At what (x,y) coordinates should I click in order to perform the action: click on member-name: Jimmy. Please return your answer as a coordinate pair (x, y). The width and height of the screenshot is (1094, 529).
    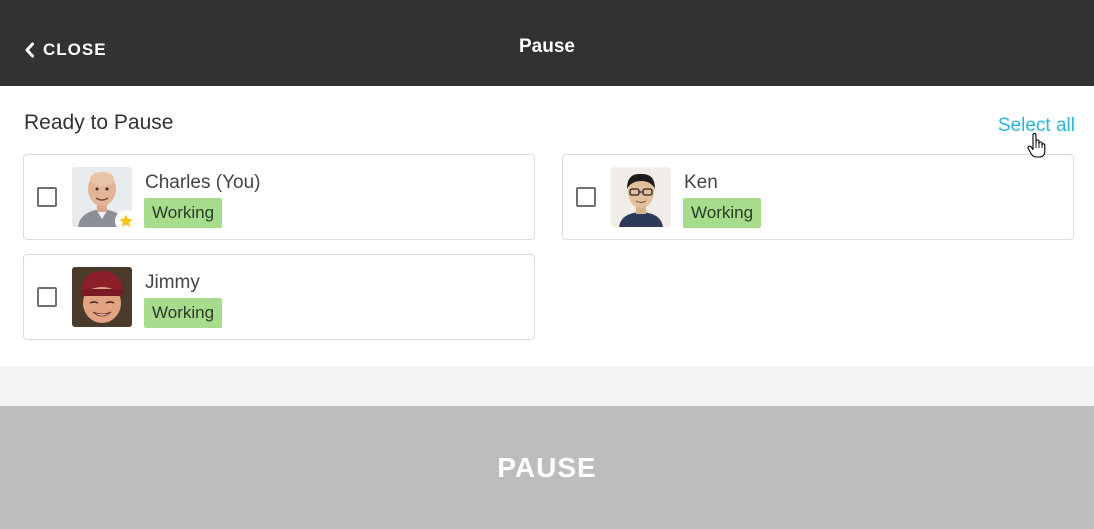
    Looking at the image, I should click on (172, 282).